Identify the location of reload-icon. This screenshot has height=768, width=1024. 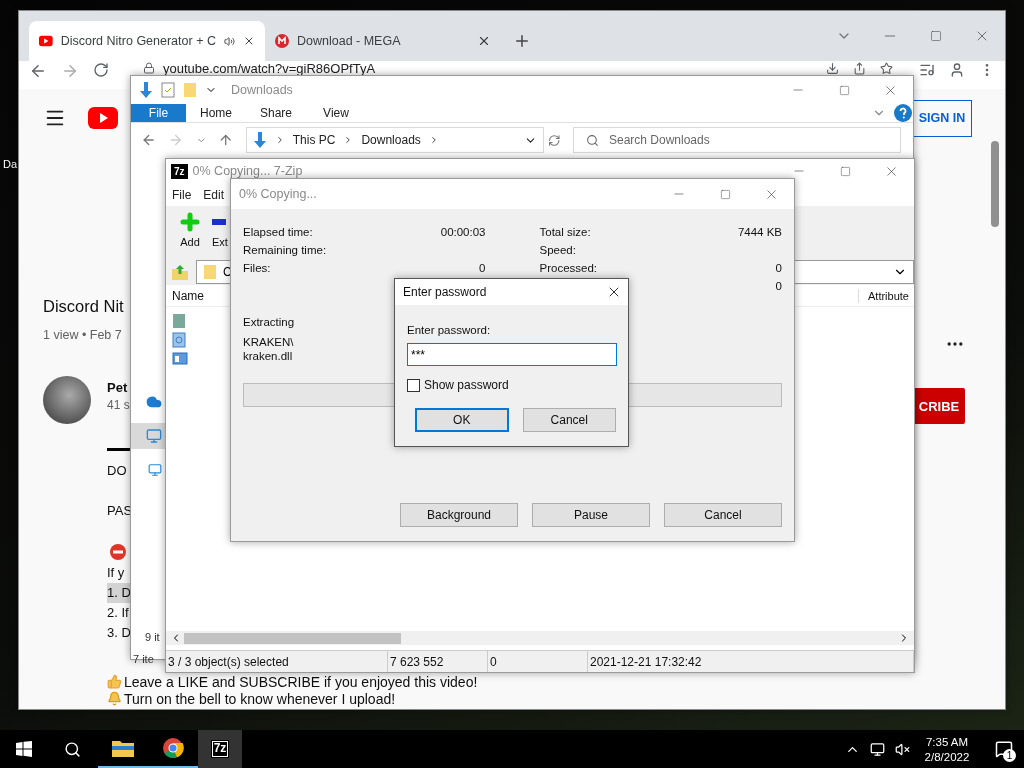
(101, 70).